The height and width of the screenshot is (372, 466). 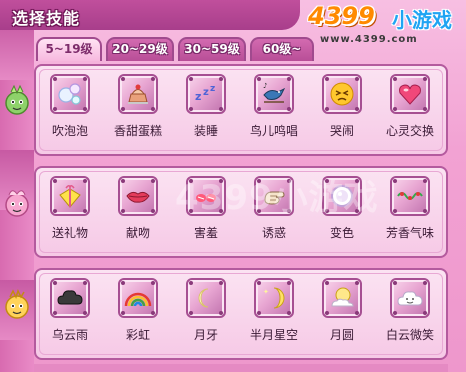 I want to click on skill-zhuangshui: z z z 装睡, so click(x=206, y=110).